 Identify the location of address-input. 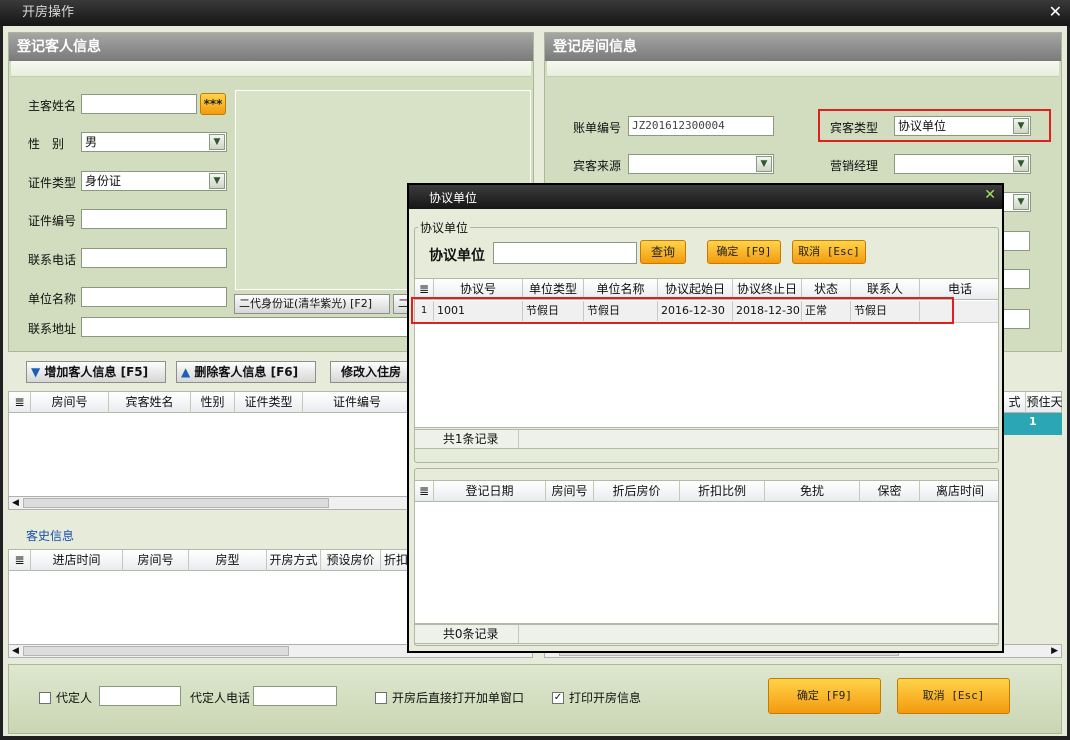
(246, 327).